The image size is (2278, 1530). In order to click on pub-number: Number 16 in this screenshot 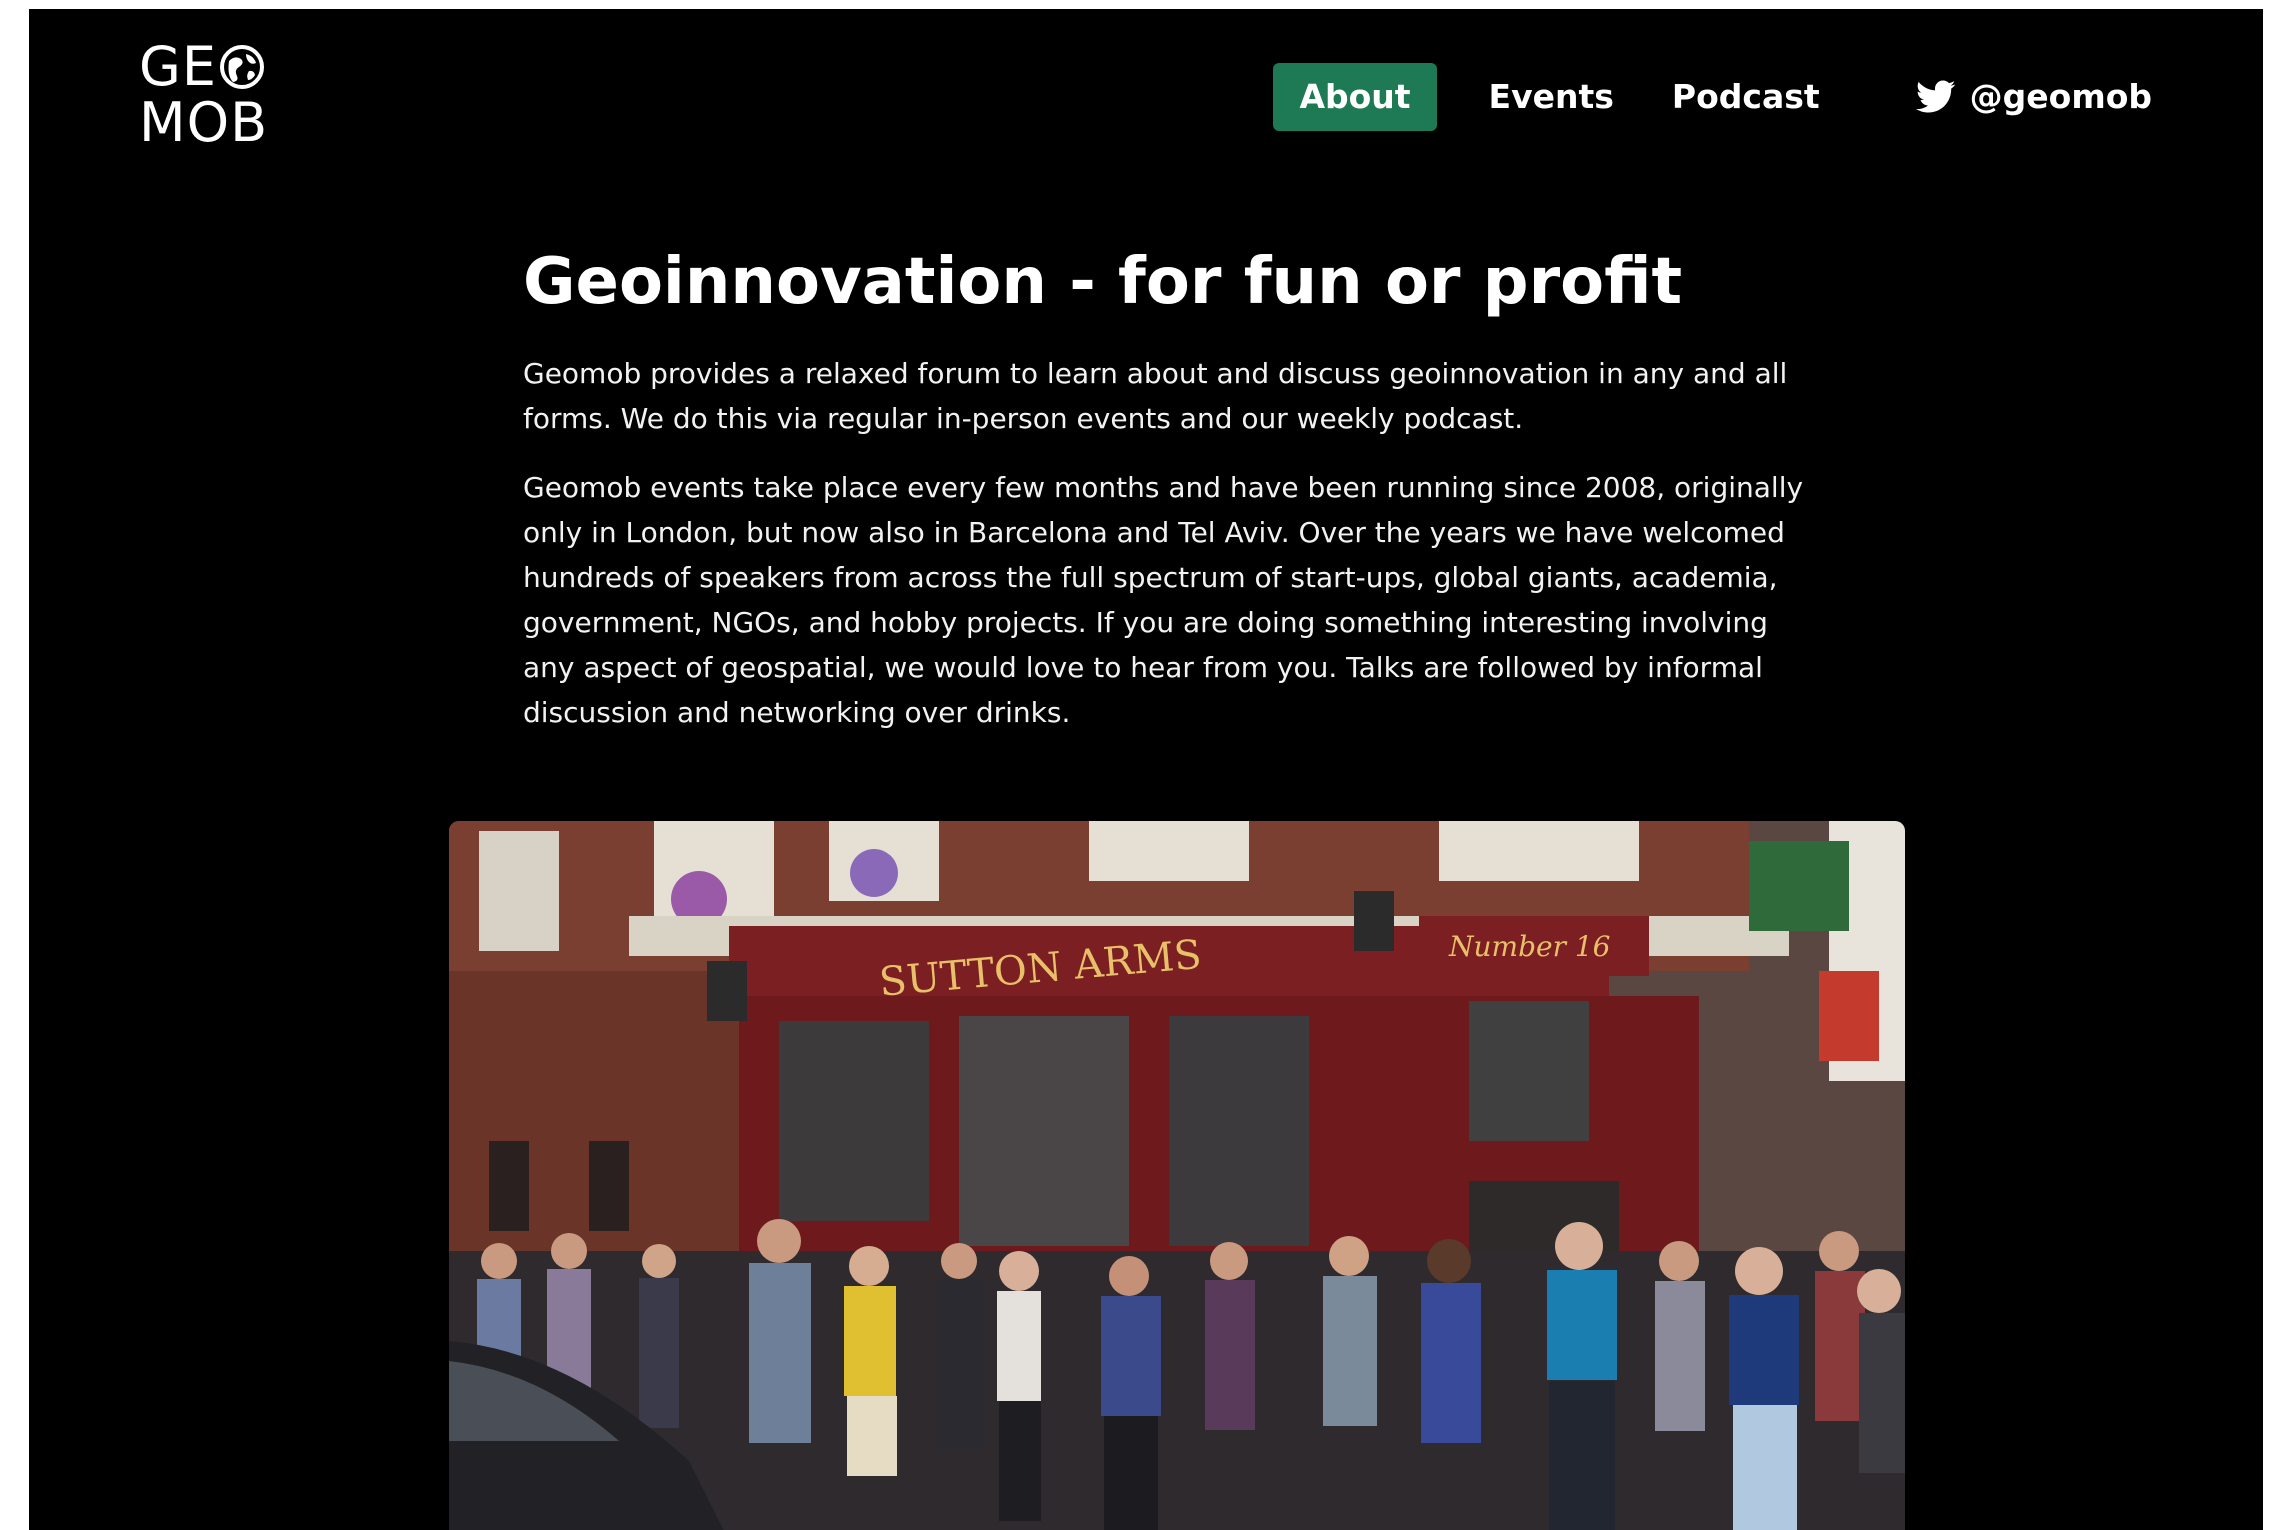, I will do `click(1529, 946)`.